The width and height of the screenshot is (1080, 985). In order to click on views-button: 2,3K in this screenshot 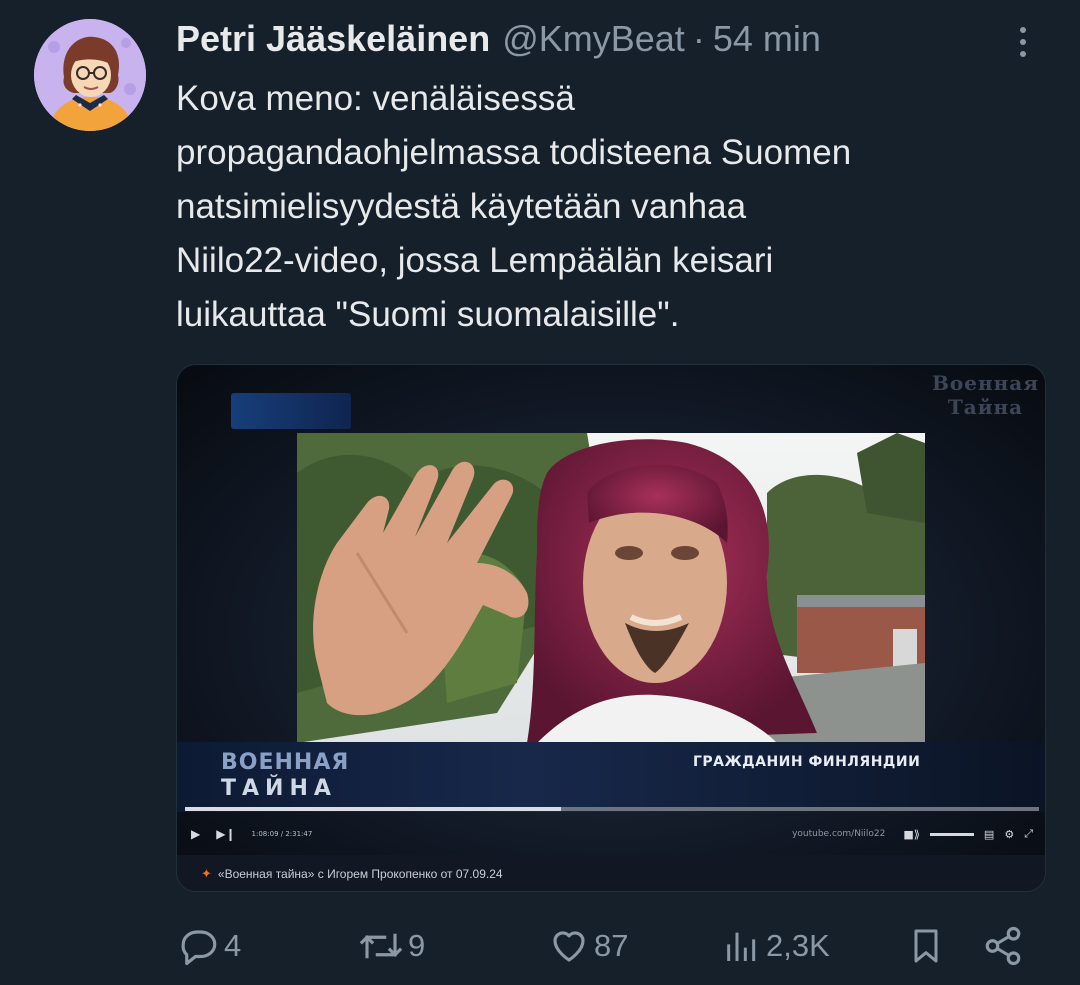, I will do `click(776, 946)`.